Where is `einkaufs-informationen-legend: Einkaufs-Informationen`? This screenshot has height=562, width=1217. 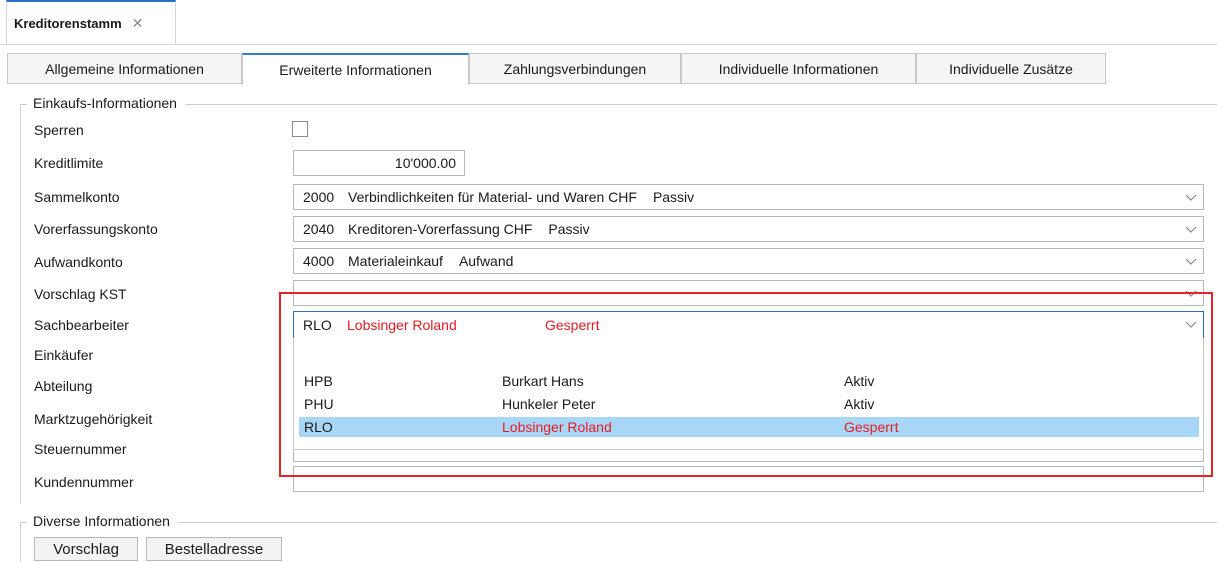
einkaufs-informationen-legend: Einkaufs-Informationen is located at coordinates (106, 103).